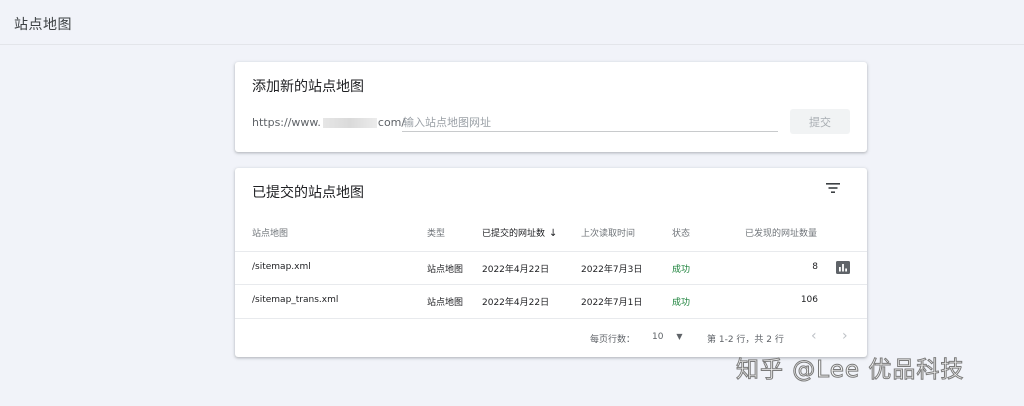  What do you see at coordinates (295, 300) in the screenshot?
I see `sitemap-path: /sitemap_trans.xml` at bounding box center [295, 300].